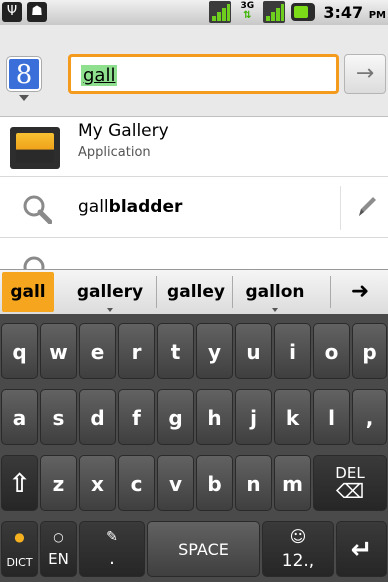  What do you see at coordinates (253, 483) in the screenshot?
I see `key-n: n` at bounding box center [253, 483].